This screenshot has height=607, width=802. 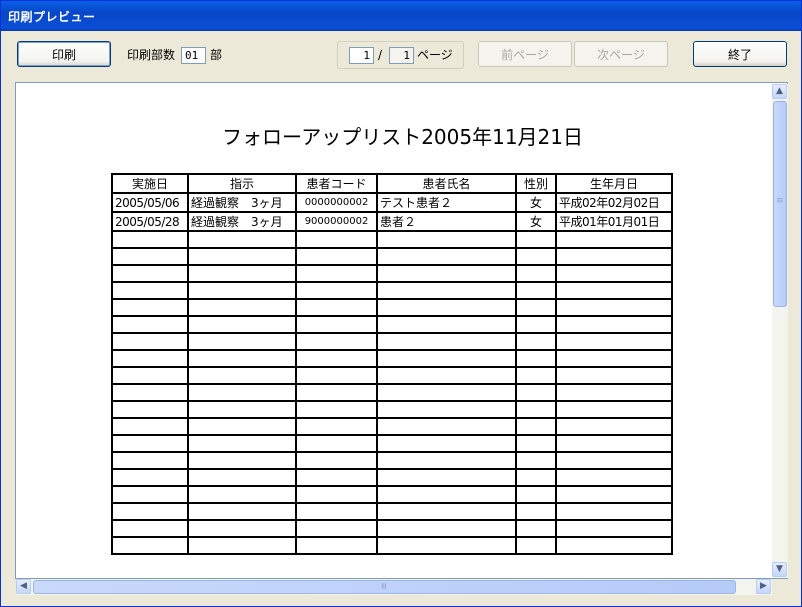 What do you see at coordinates (525, 54) in the screenshot?
I see `prev-page-button: 前ページ` at bounding box center [525, 54].